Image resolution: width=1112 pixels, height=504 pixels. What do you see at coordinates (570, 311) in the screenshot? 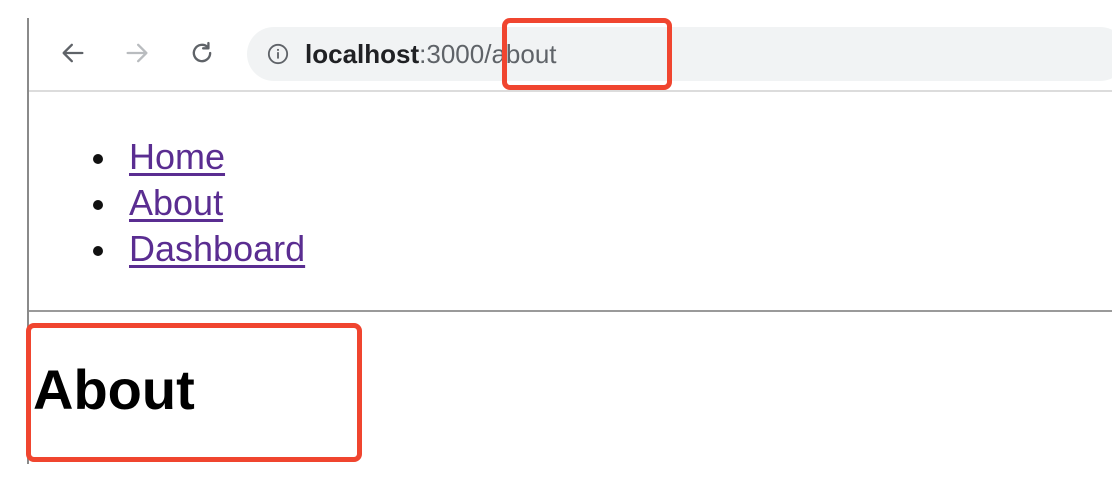
I see `divider` at bounding box center [570, 311].